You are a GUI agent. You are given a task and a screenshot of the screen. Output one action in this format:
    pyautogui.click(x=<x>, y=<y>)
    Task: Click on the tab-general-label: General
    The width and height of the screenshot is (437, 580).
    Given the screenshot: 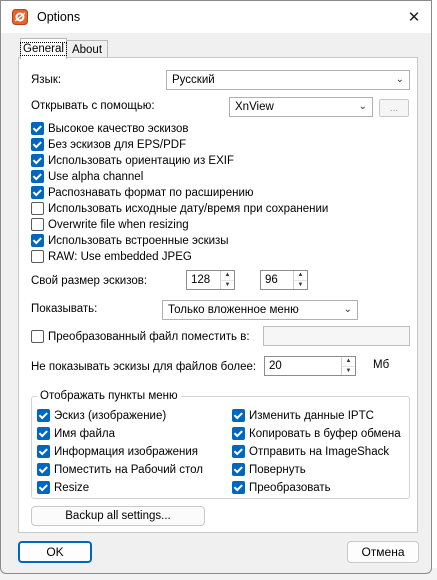 What is the action you would take?
    pyautogui.click(x=43, y=49)
    